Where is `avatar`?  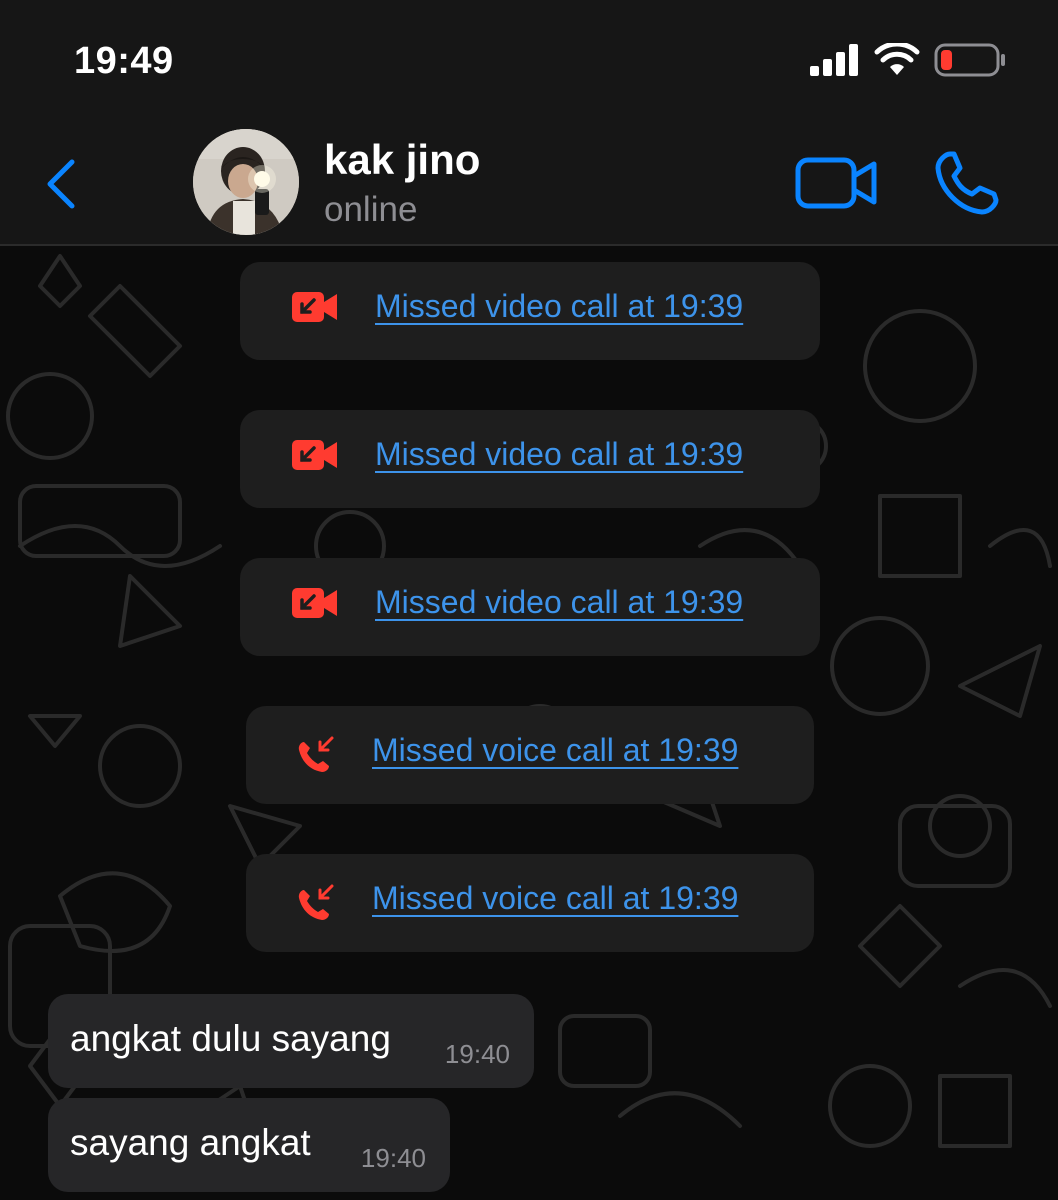
avatar is located at coordinates (246, 182).